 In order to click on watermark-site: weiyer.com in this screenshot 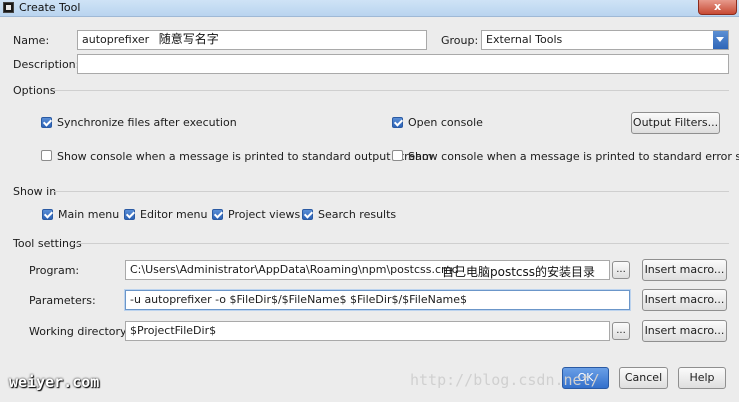, I will do `click(54, 382)`.